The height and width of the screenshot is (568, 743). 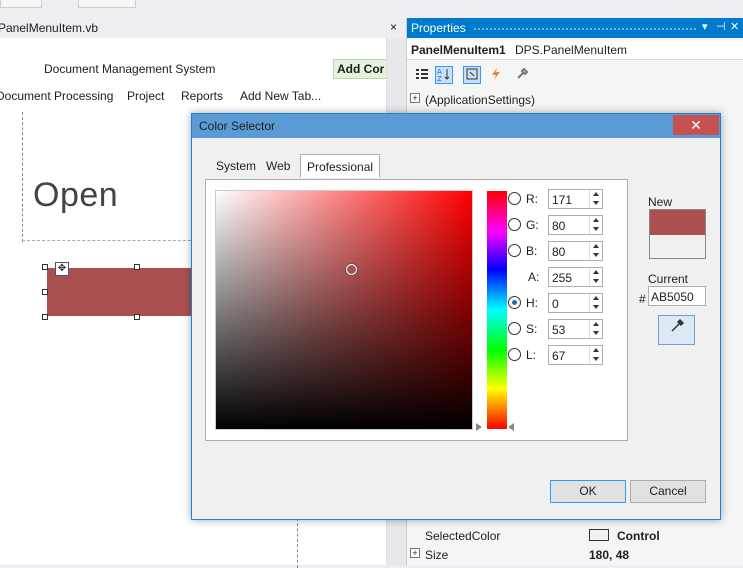 What do you see at coordinates (575, 355) in the screenshot?
I see `channel-spinbox: 67` at bounding box center [575, 355].